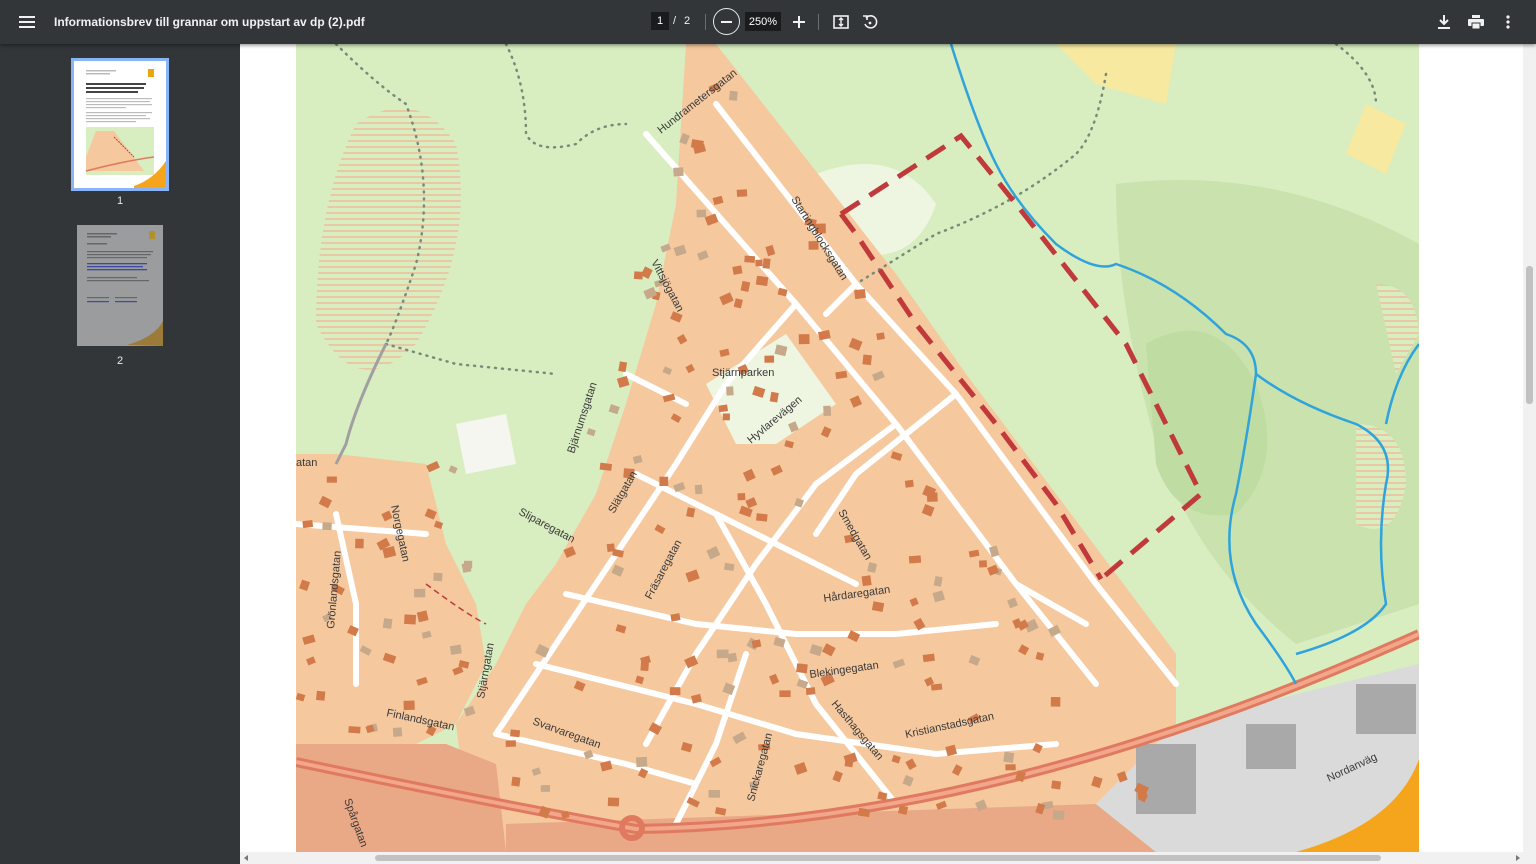 The image size is (1536, 864). Describe the element at coordinates (246, 858) in the screenshot. I see `scroll-left-icon` at that location.